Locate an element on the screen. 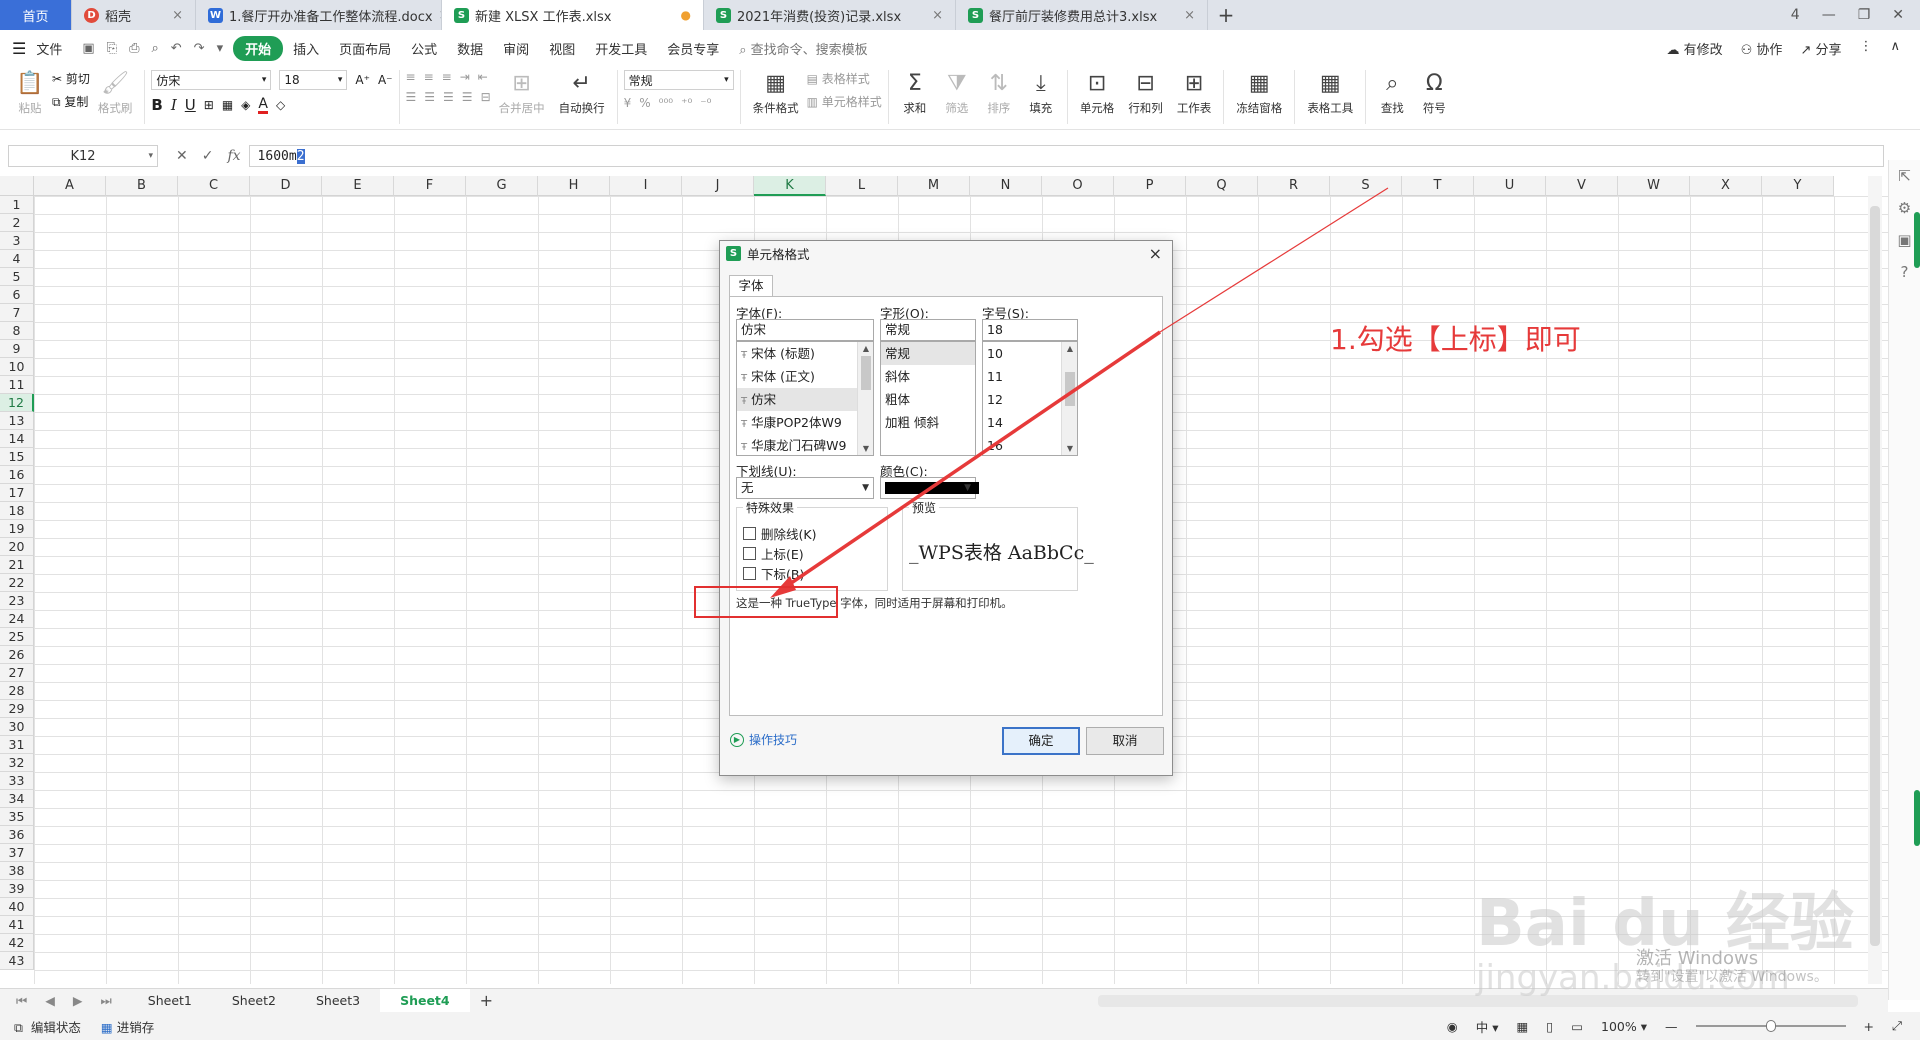 This screenshot has width=1920, height=1040. tab-5: 审阅 is located at coordinates (516, 48).